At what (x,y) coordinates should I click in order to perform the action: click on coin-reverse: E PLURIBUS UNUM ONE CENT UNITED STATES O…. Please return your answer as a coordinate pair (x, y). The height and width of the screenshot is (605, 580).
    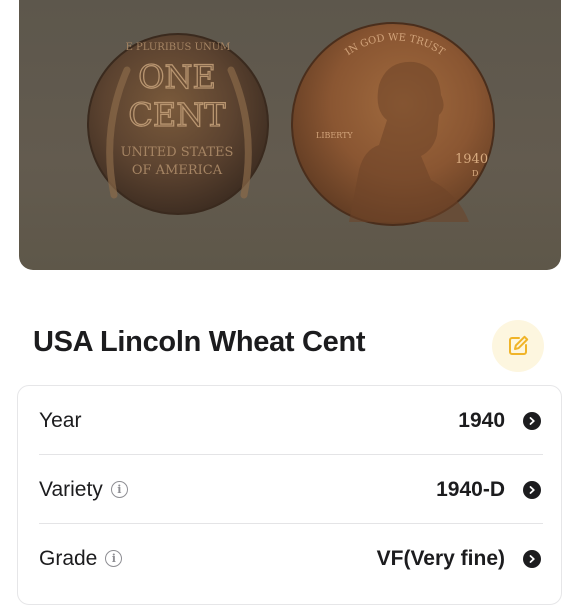
    Looking at the image, I should click on (178, 124).